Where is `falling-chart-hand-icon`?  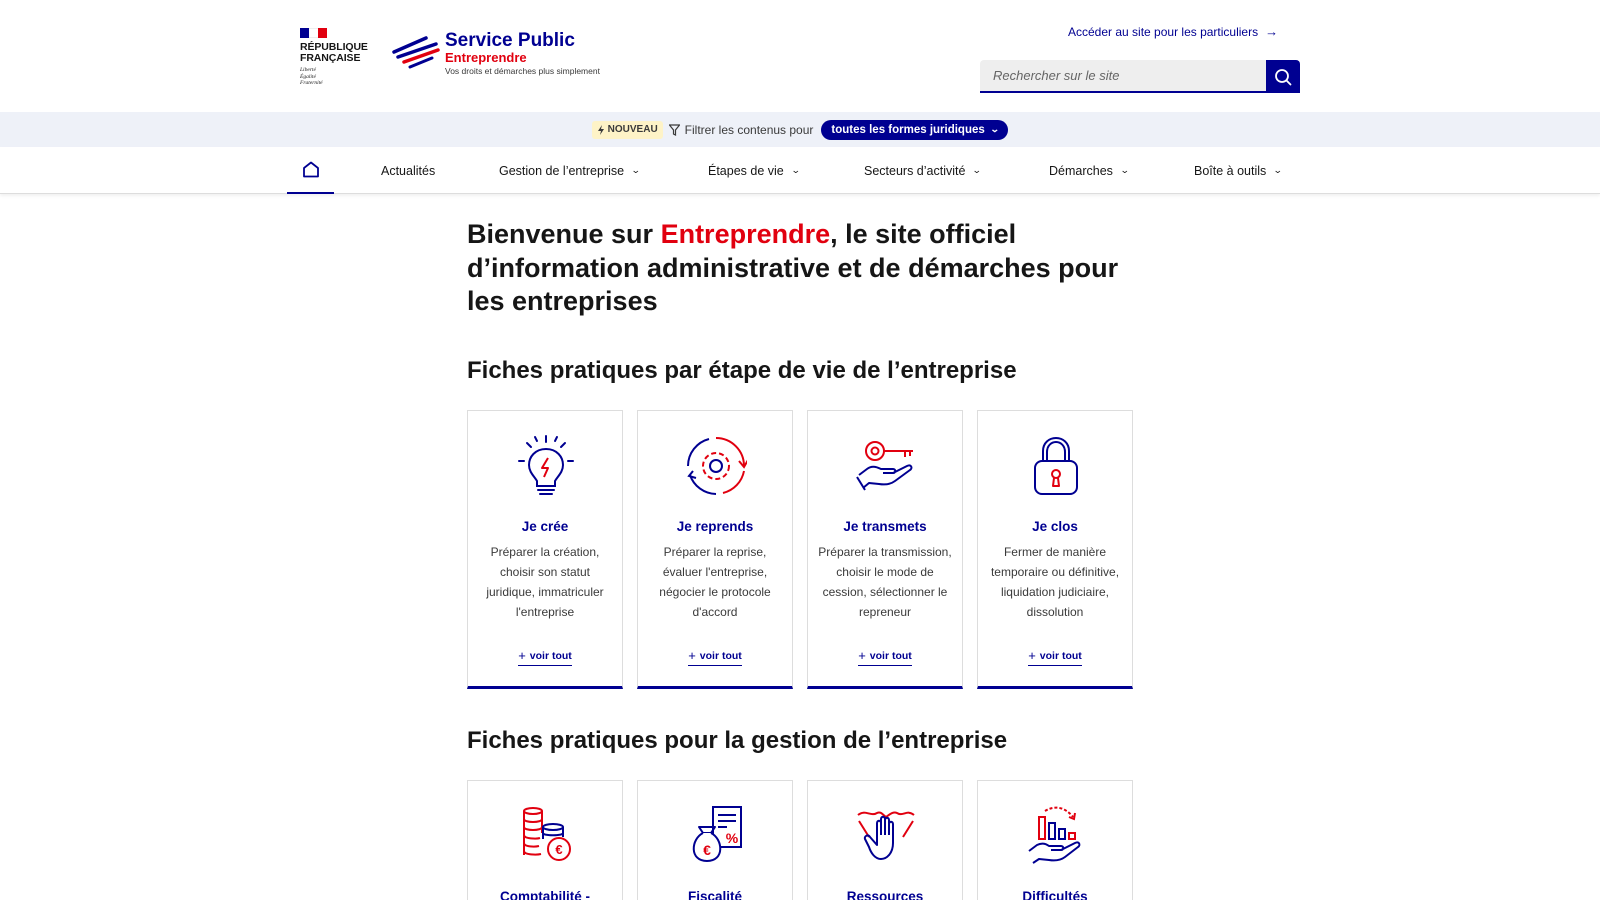
falling-chart-hand-icon is located at coordinates (1054, 835).